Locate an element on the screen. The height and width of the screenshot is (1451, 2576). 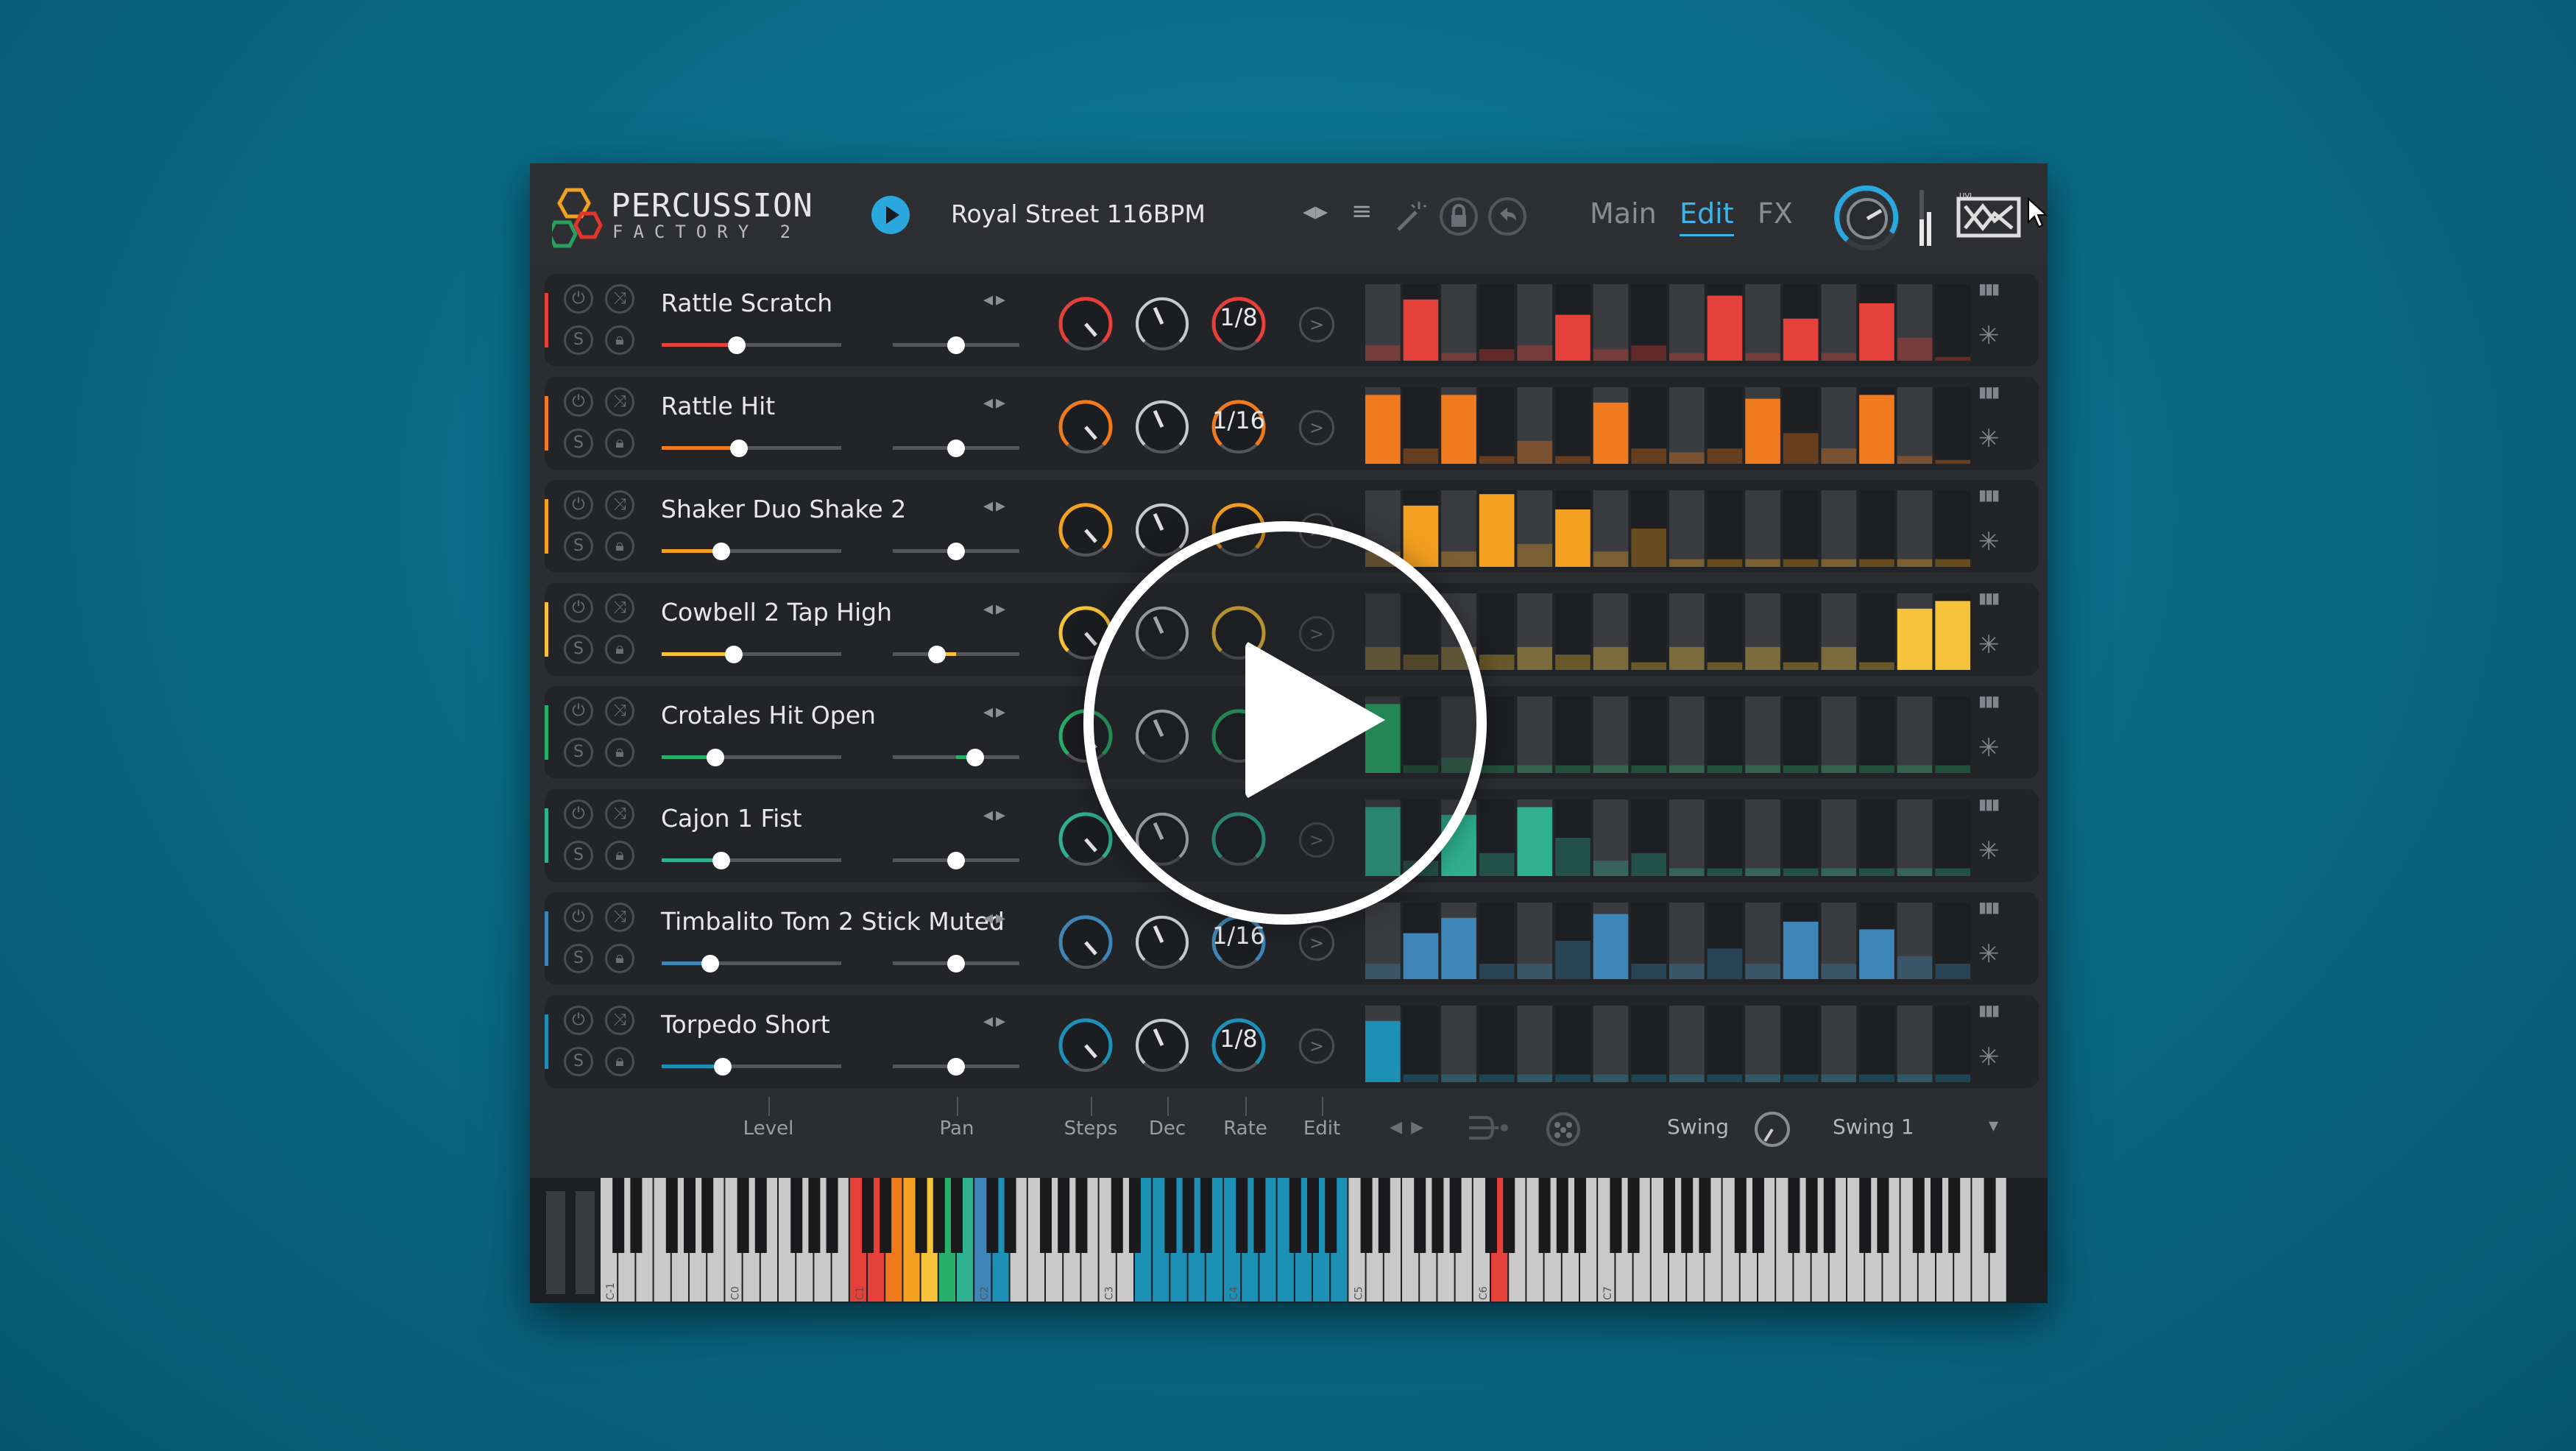
track-name: Rattle Scratch is located at coordinates (746, 303).